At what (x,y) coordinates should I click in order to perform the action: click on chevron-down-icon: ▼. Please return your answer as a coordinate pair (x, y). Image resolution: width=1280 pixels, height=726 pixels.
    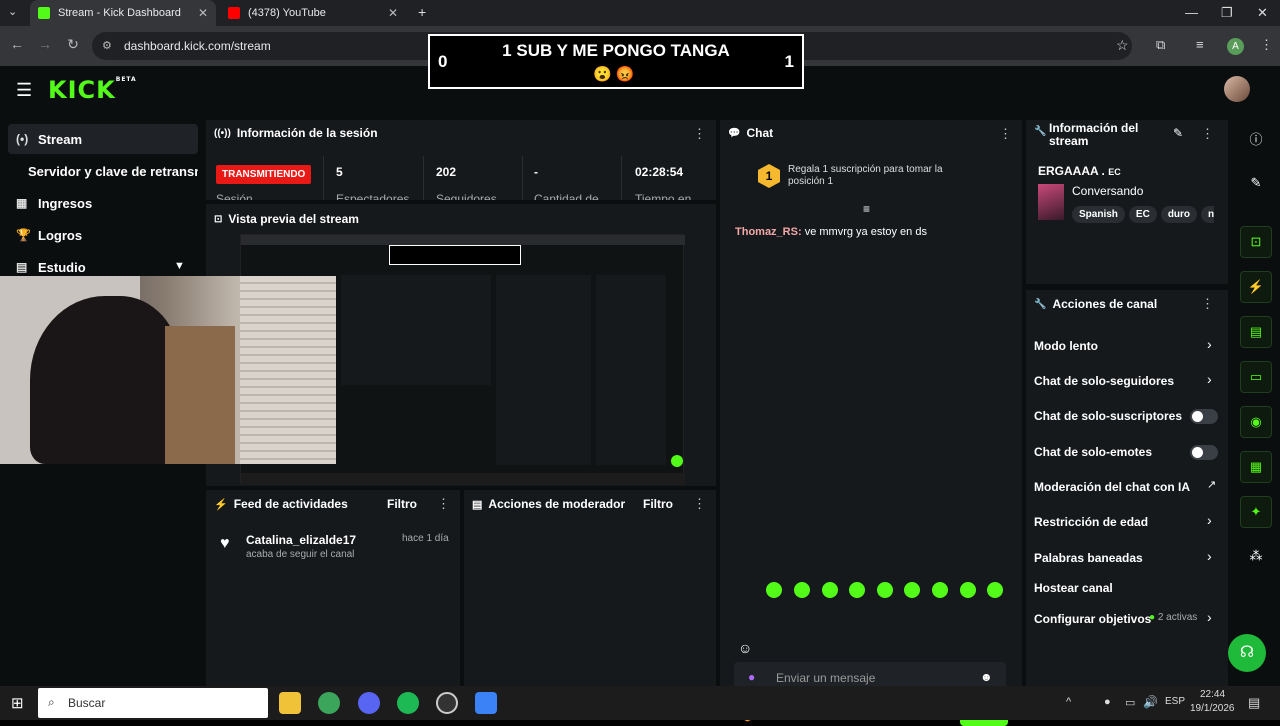
    Looking at the image, I should click on (179, 266).